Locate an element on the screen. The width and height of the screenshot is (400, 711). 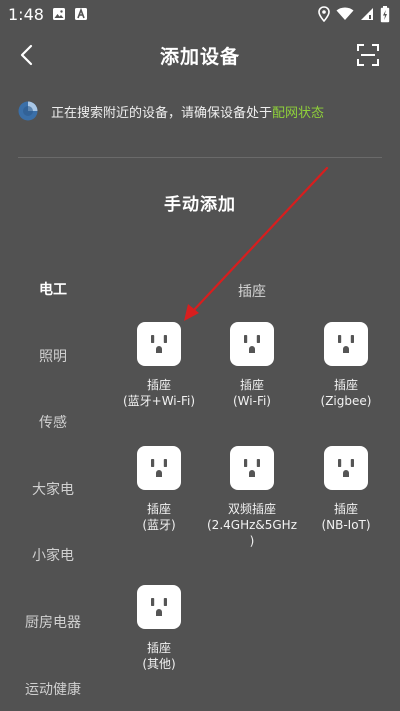
scan-icon is located at coordinates (368, 55).